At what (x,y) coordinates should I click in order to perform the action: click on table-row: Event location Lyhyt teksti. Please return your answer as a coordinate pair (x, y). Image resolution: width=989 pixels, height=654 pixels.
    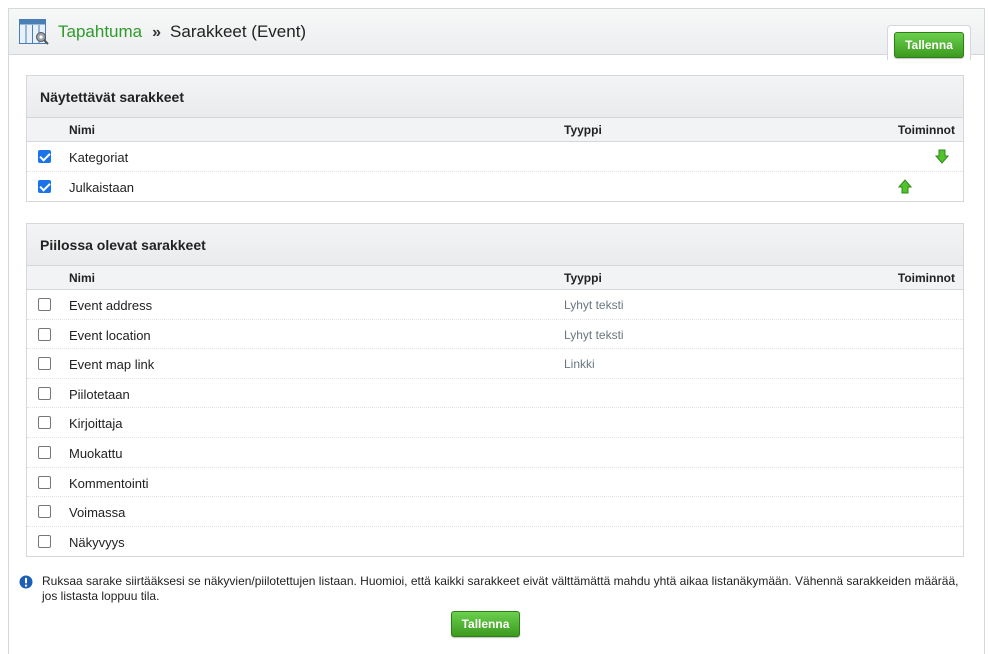
    Looking at the image, I should click on (495, 335).